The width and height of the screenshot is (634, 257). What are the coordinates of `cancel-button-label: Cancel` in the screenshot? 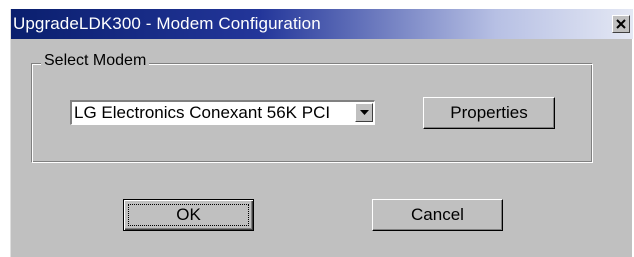 It's located at (437, 214).